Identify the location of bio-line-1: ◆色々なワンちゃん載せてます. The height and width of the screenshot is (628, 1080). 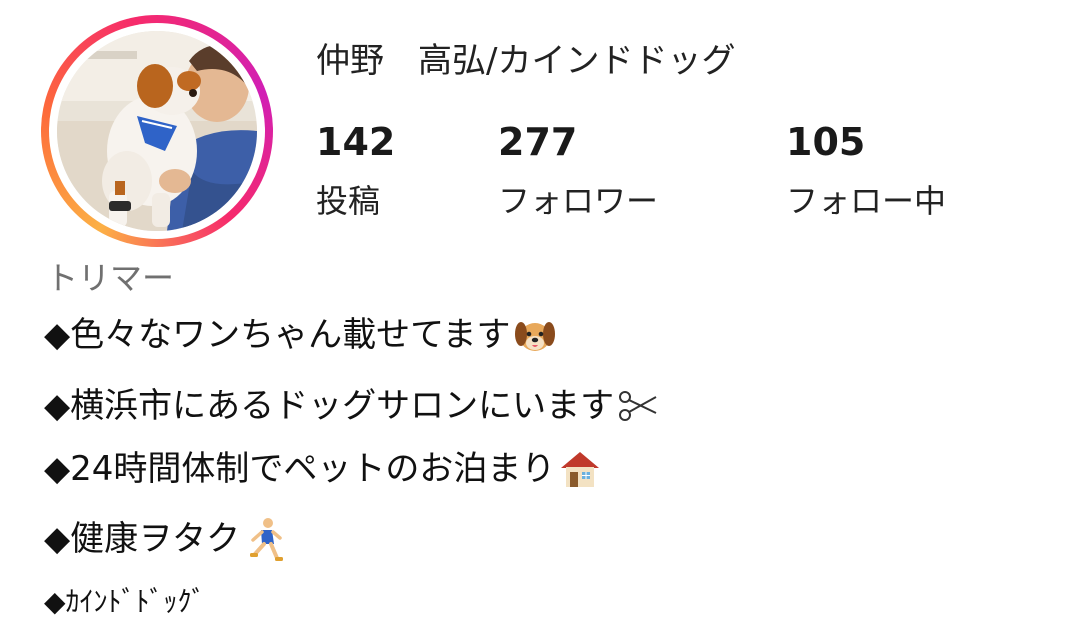
(301, 335).